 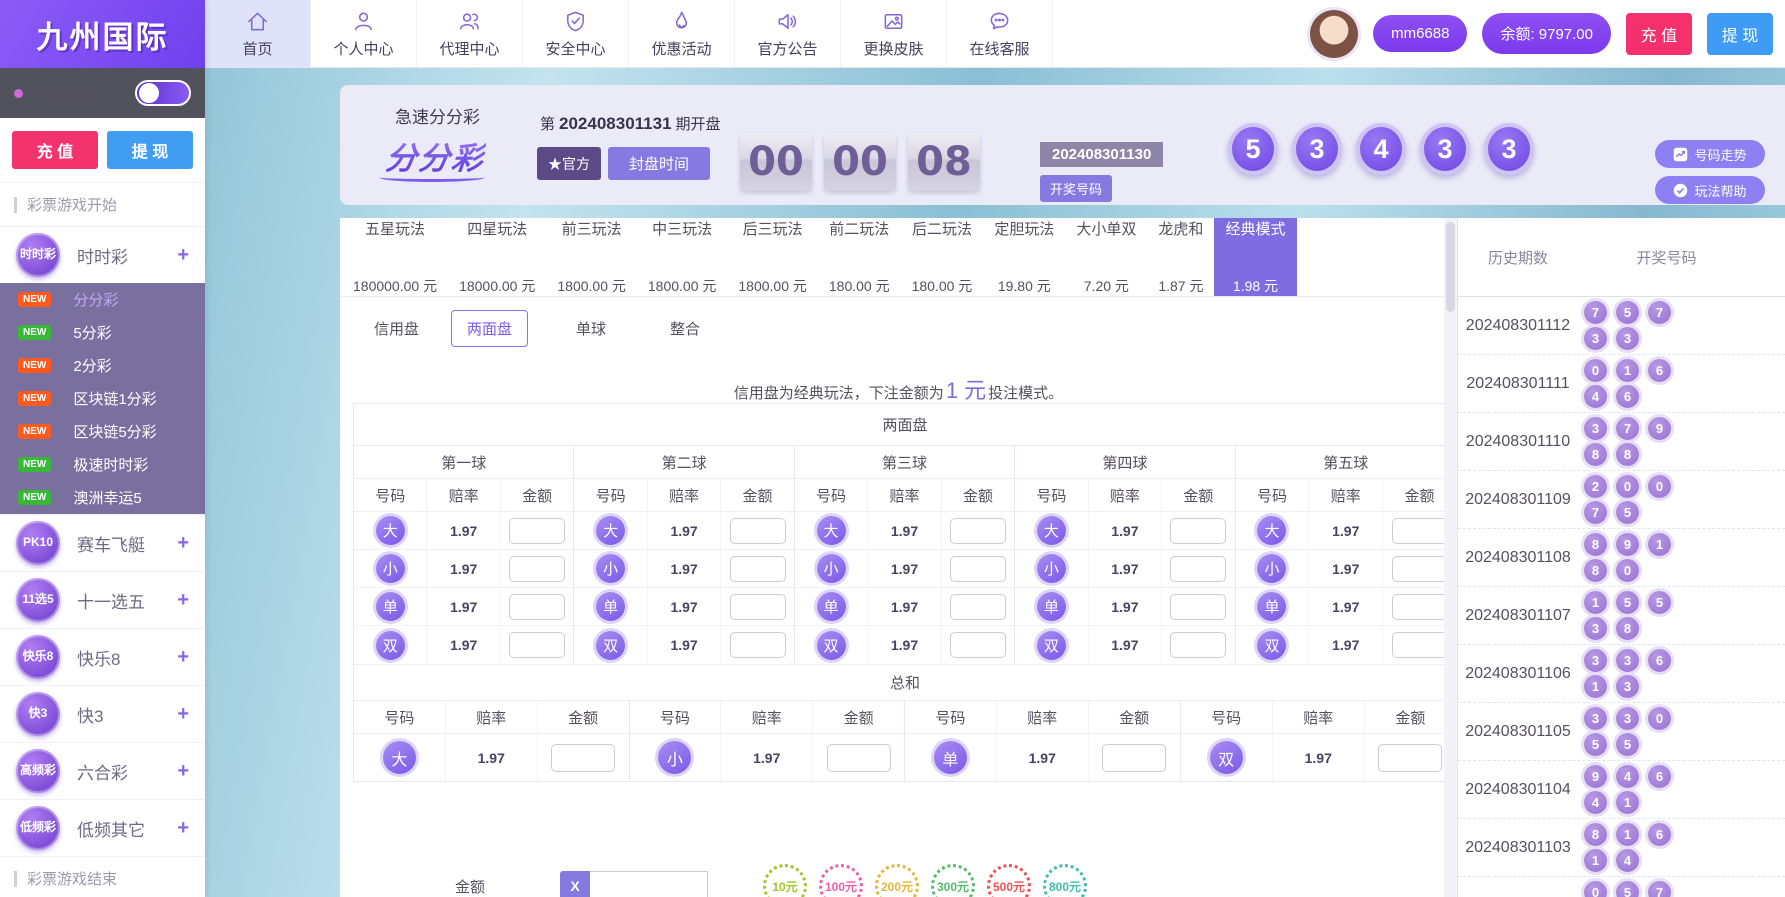 What do you see at coordinates (894, 33) in the screenshot?
I see `nav-item-change-skin: 更换皮肤` at bounding box center [894, 33].